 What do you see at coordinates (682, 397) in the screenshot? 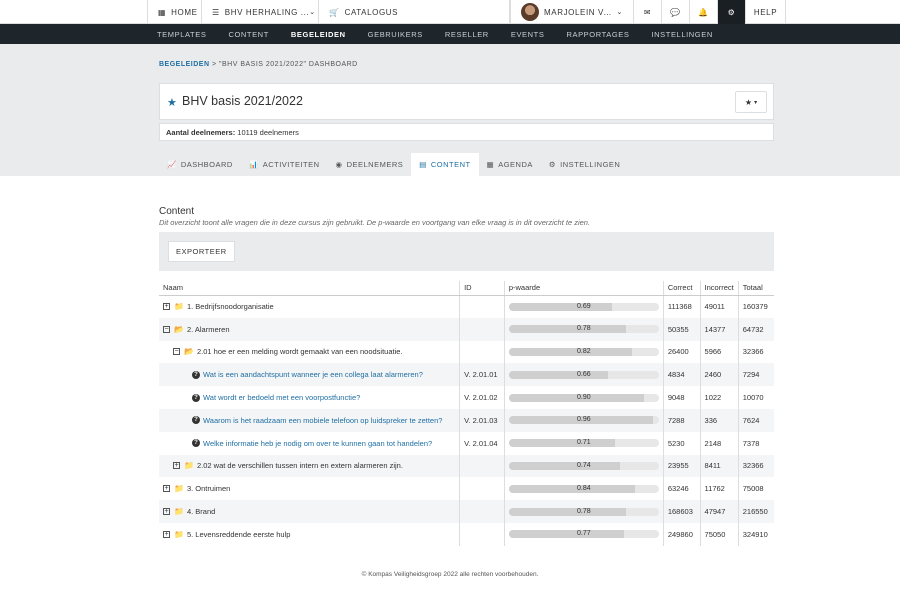
I see `row-correct: 9048` at bounding box center [682, 397].